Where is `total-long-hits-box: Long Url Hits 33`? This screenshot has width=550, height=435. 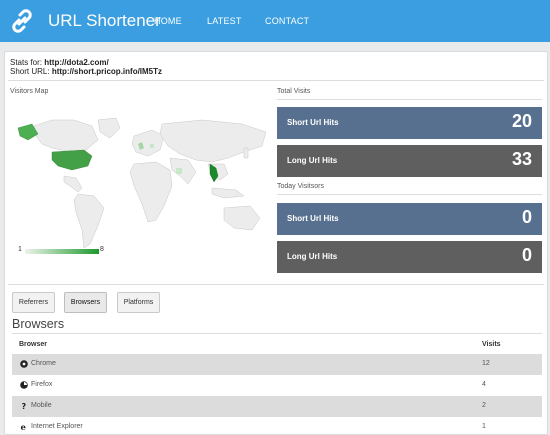 total-long-hits-box: Long Url Hits 33 is located at coordinates (409, 161).